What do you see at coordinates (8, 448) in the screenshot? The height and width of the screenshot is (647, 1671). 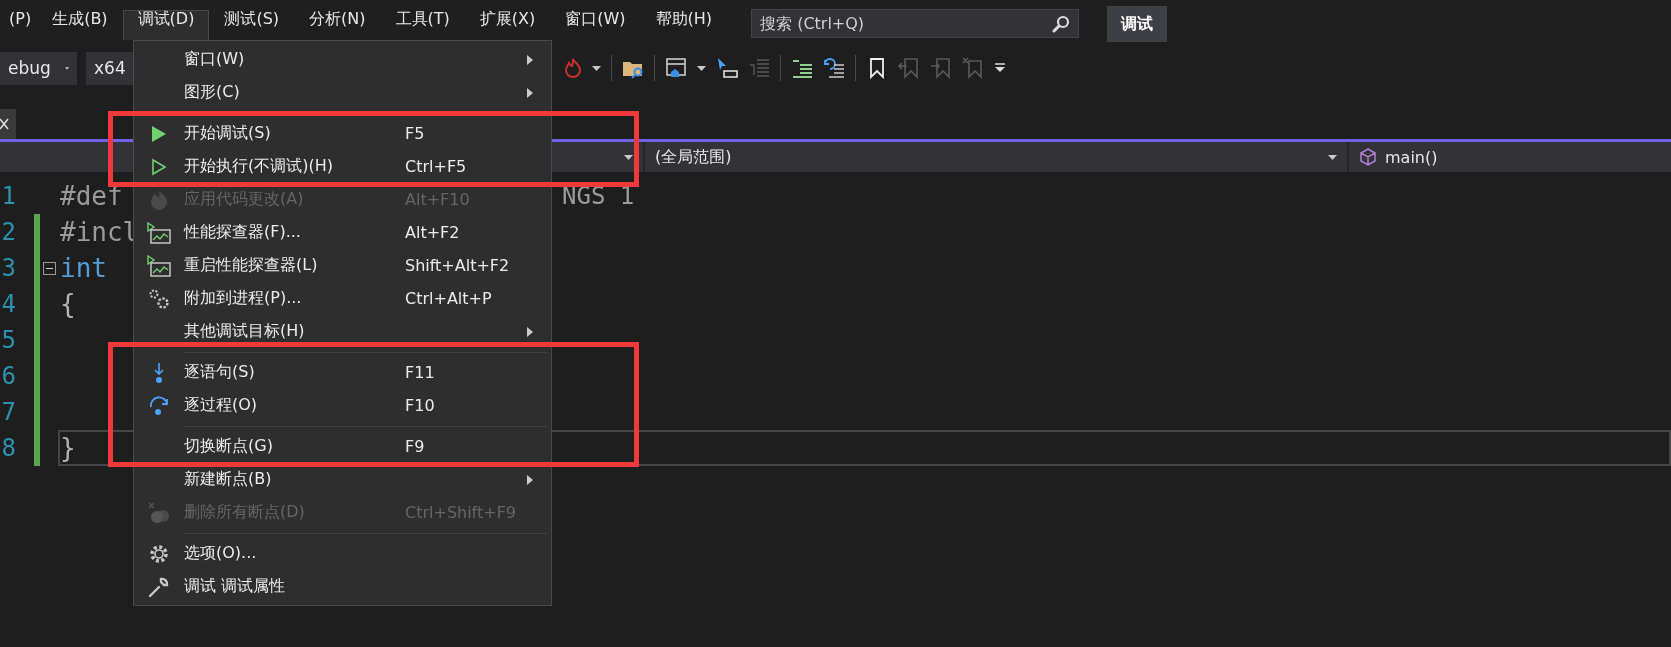 I see `line-number: 8` at bounding box center [8, 448].